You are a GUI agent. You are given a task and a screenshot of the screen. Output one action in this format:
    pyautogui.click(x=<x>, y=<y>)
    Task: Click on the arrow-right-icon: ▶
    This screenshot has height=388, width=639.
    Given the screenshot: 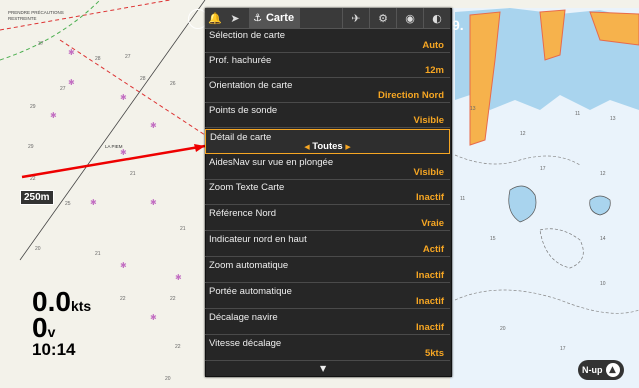 What is the action you would take?
    pyautogui.click(x=347, y=147)
    